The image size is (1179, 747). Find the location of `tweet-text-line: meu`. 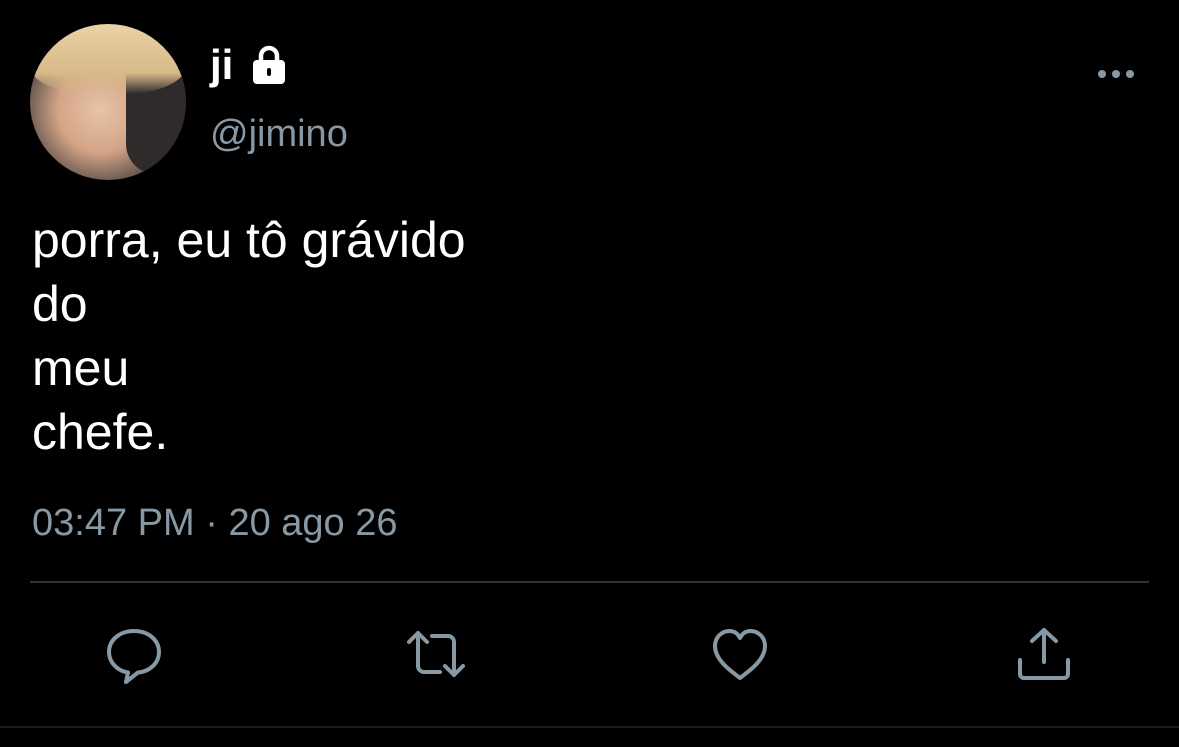

tweet-text-line: meu is located at coordinates (81, 368).